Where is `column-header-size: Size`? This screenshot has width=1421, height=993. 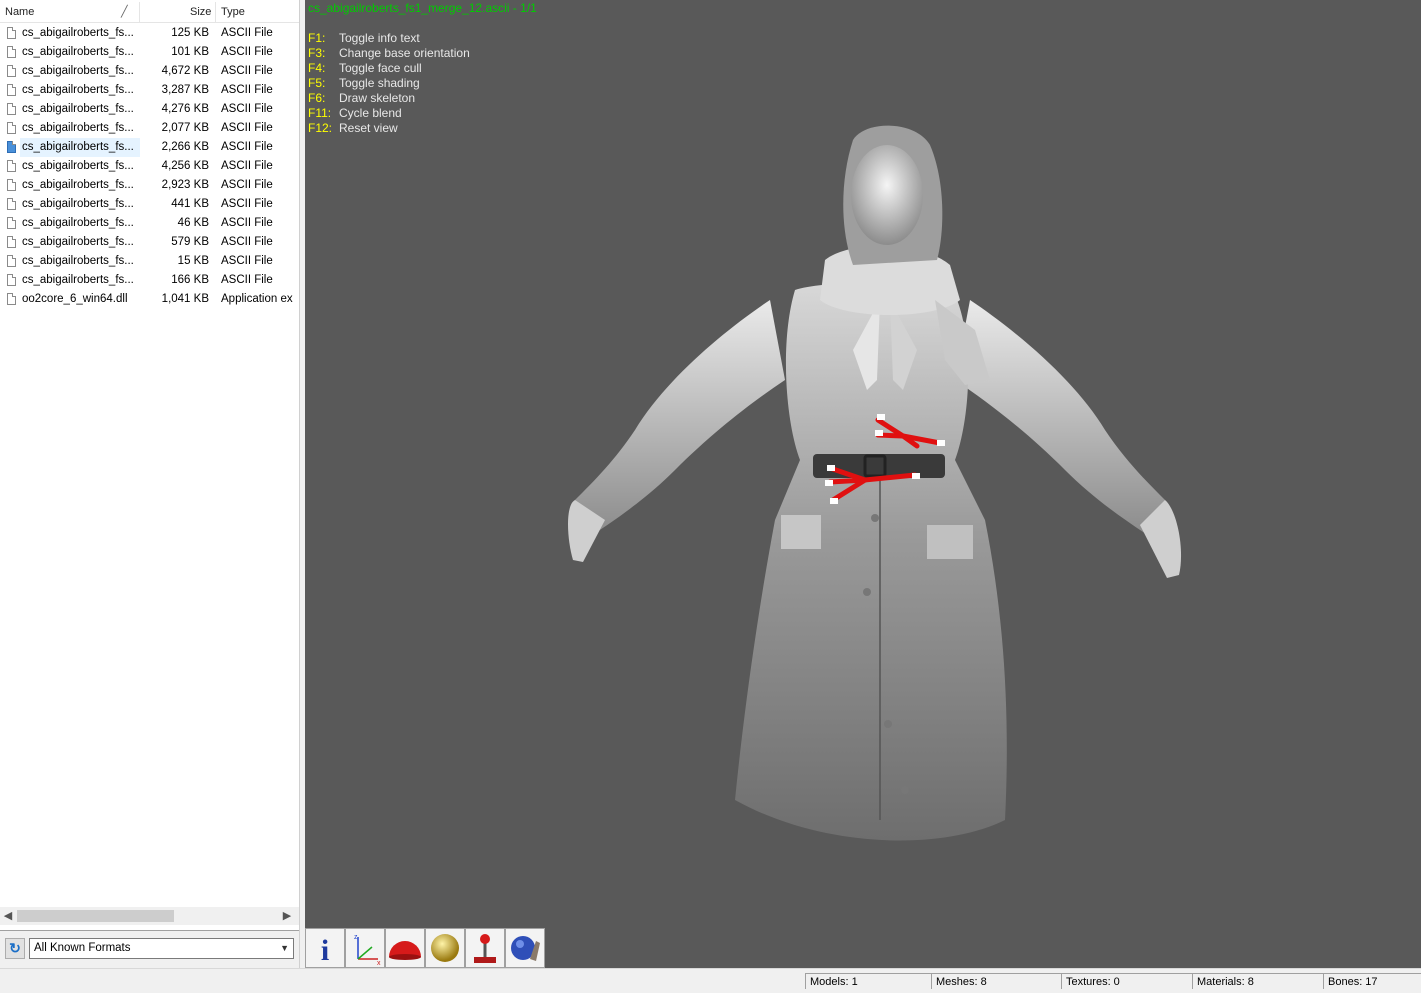 column-header-size: Size is located at coordinates (200, 11).